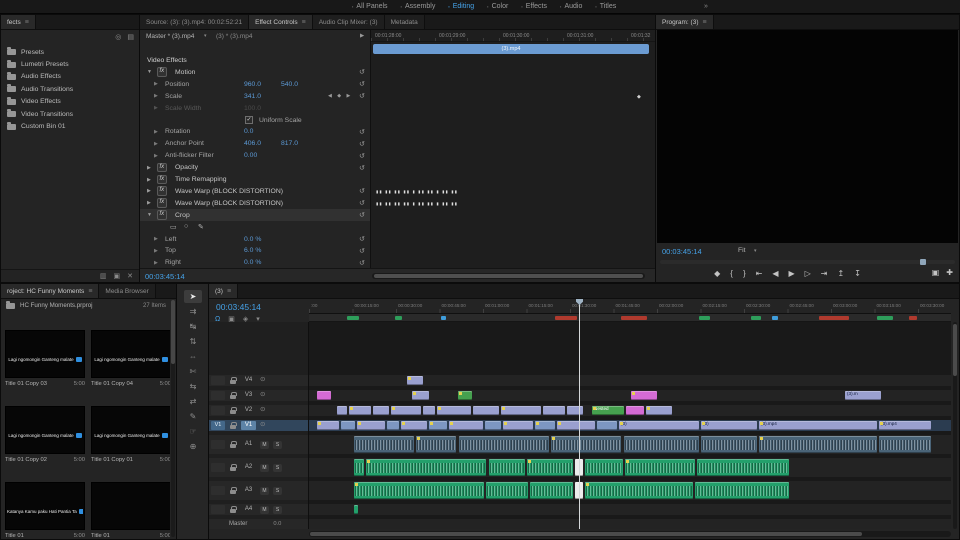 The image size is (960, 540). What do you see at coordinates (348, 22) in the screenshot?
I see `tab-audio-clip-mixer: Audio Clip Mixer: (3)` at bounding box center [348, 22].